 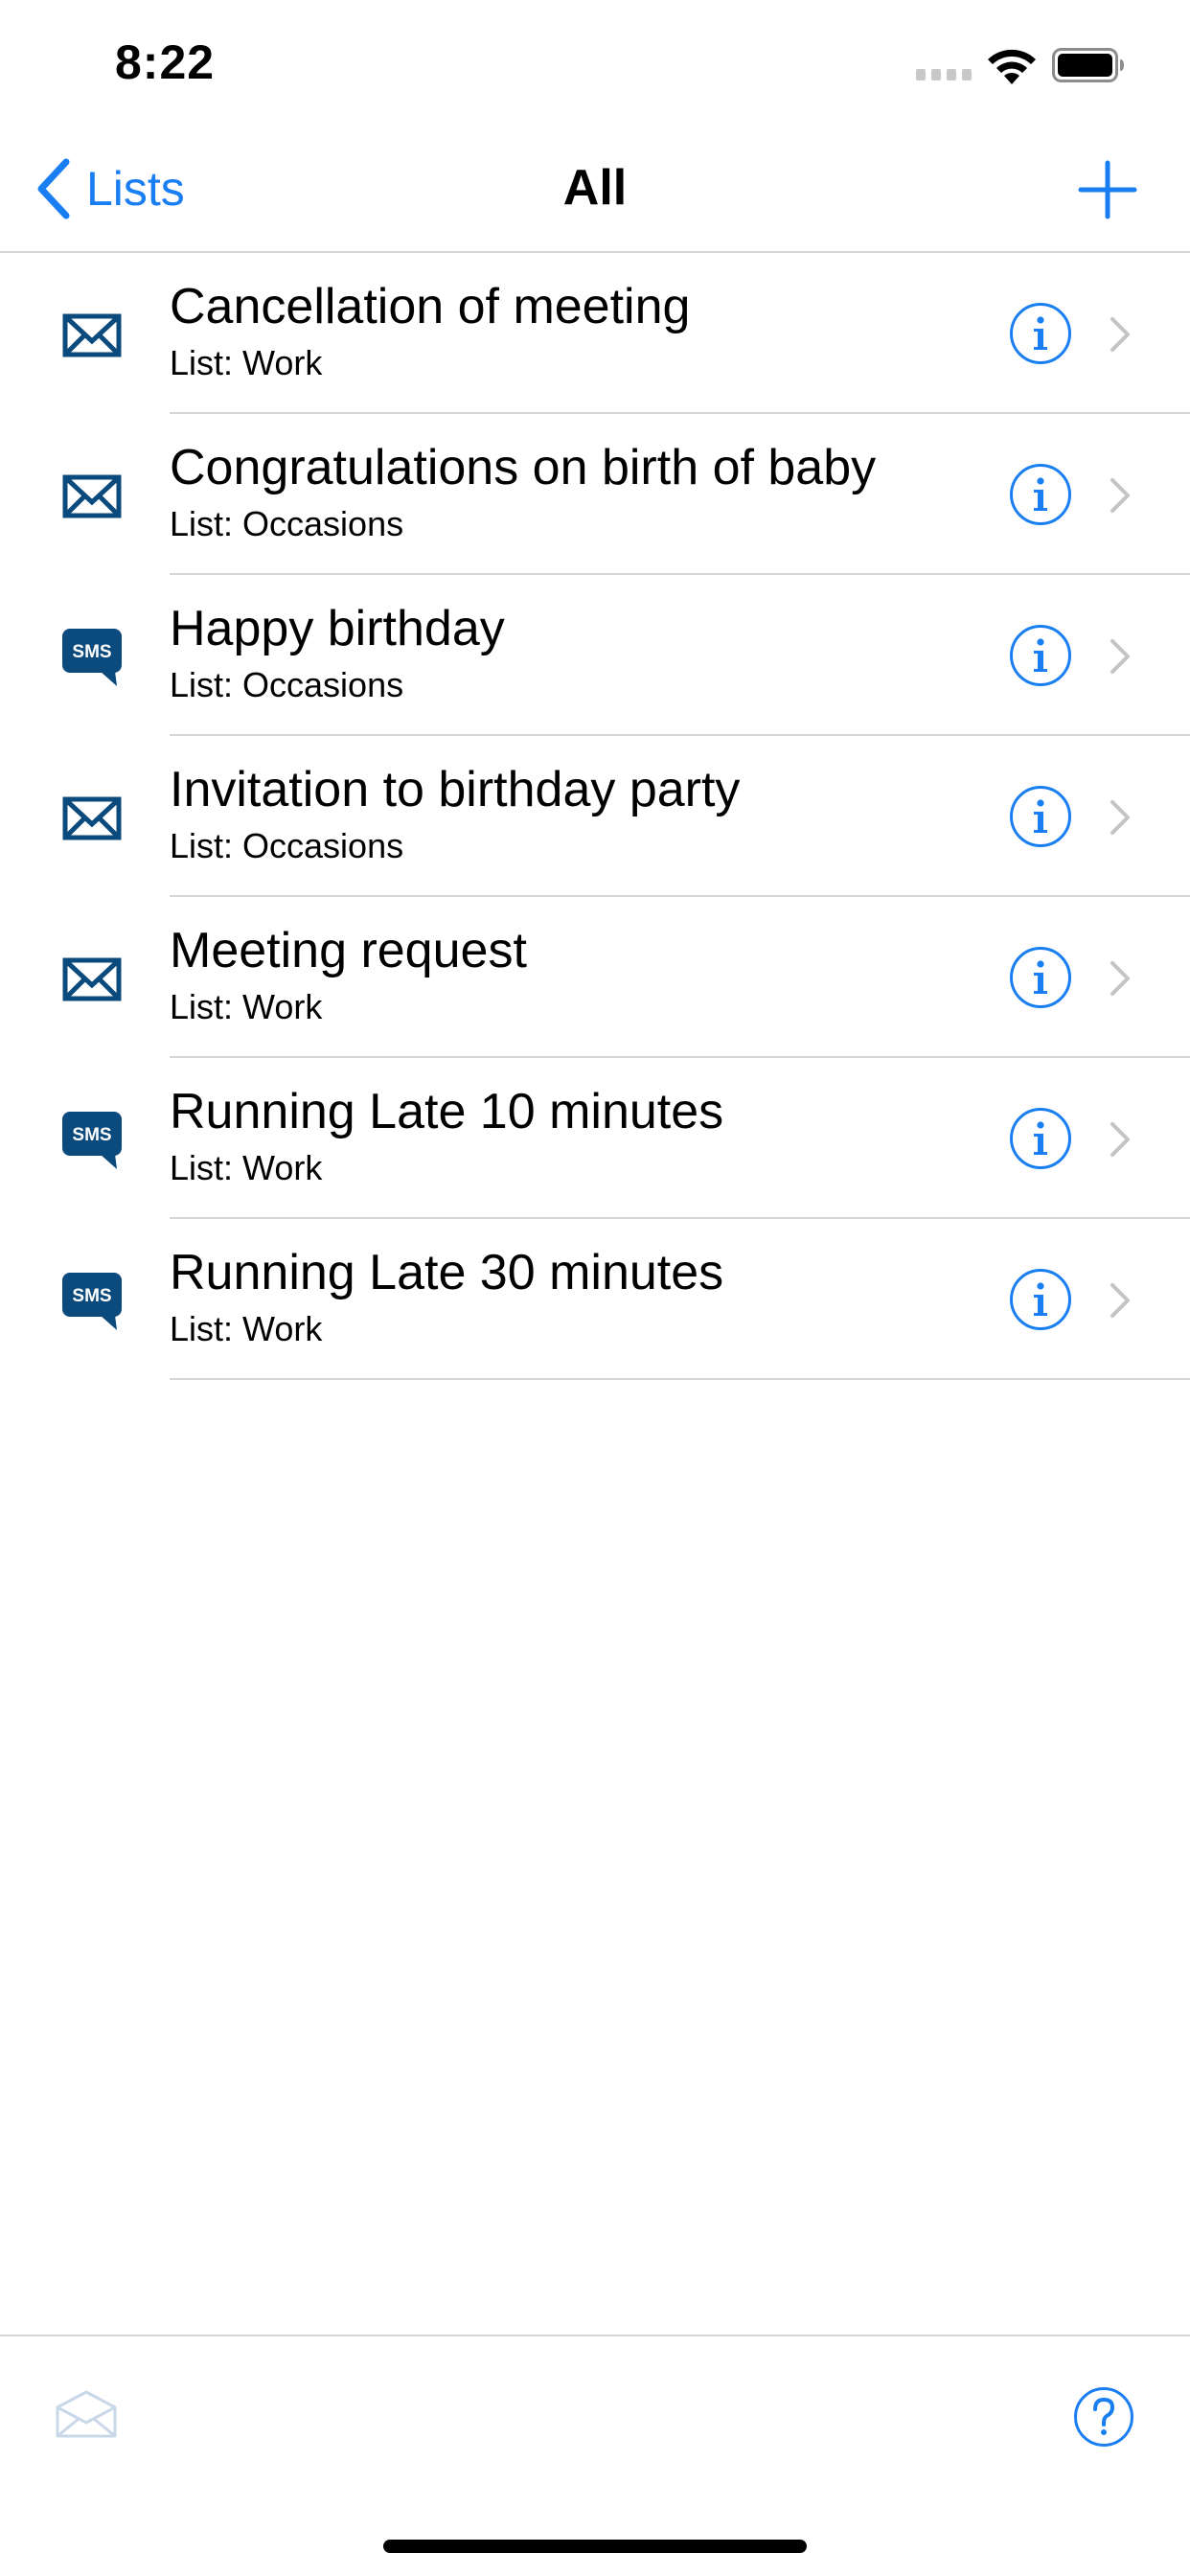 I want to click on message-title: Cancellation of meeting, so click(x=430, y=306).